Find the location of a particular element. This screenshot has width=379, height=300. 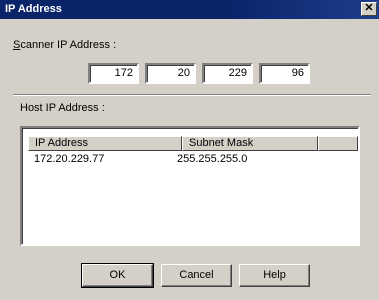

host-ip-cell: 172.20.229.77 is located at coordinates (69, 159).